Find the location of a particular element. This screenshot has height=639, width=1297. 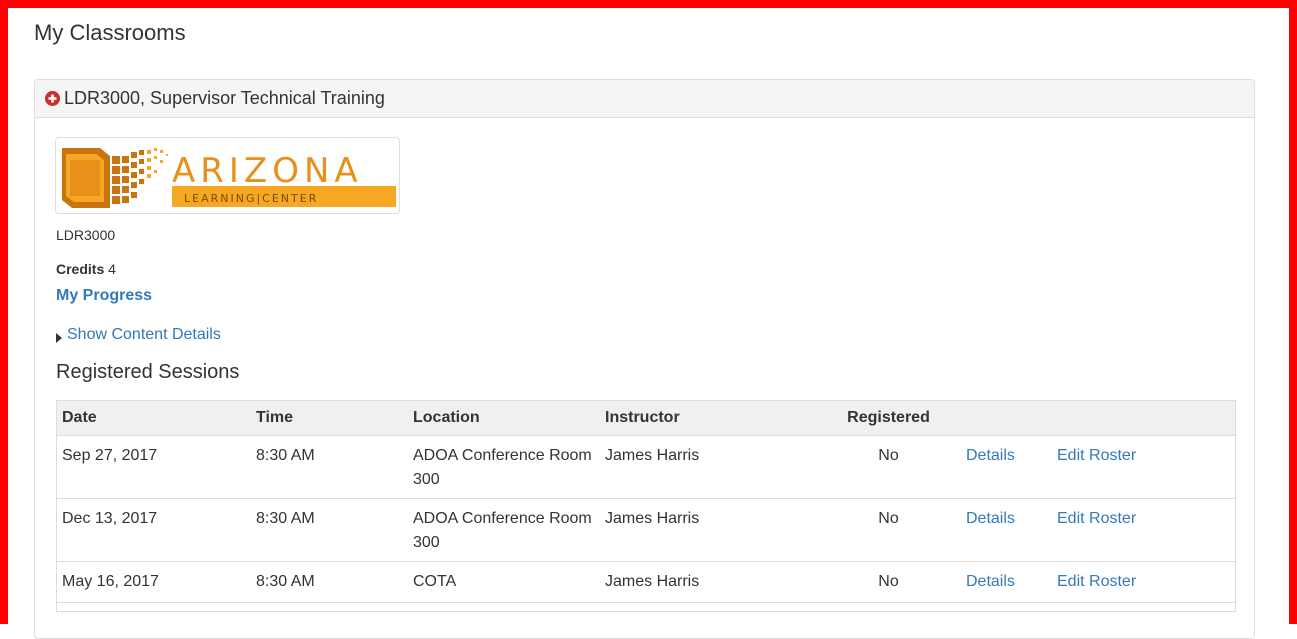

show-content-details-toggle: Show Content Details is located at coordinates (138, 335).